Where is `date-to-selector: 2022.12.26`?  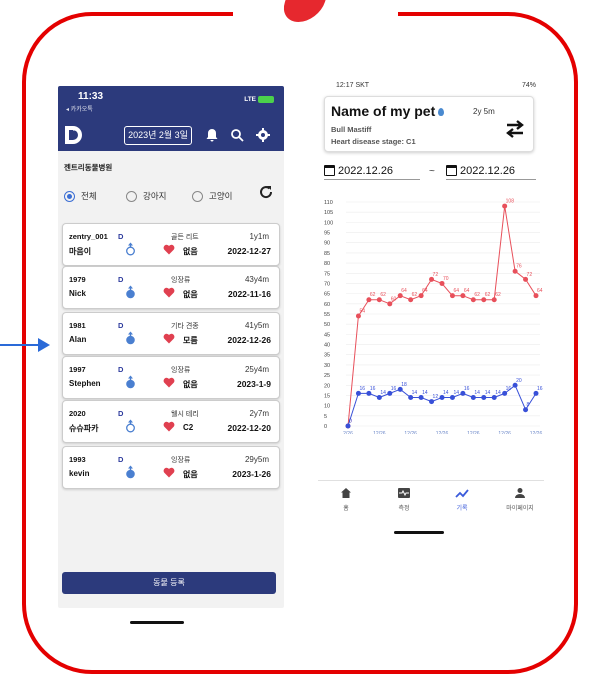 date-to-selector: 2022.12.26 is located at coordinates (491, 171).